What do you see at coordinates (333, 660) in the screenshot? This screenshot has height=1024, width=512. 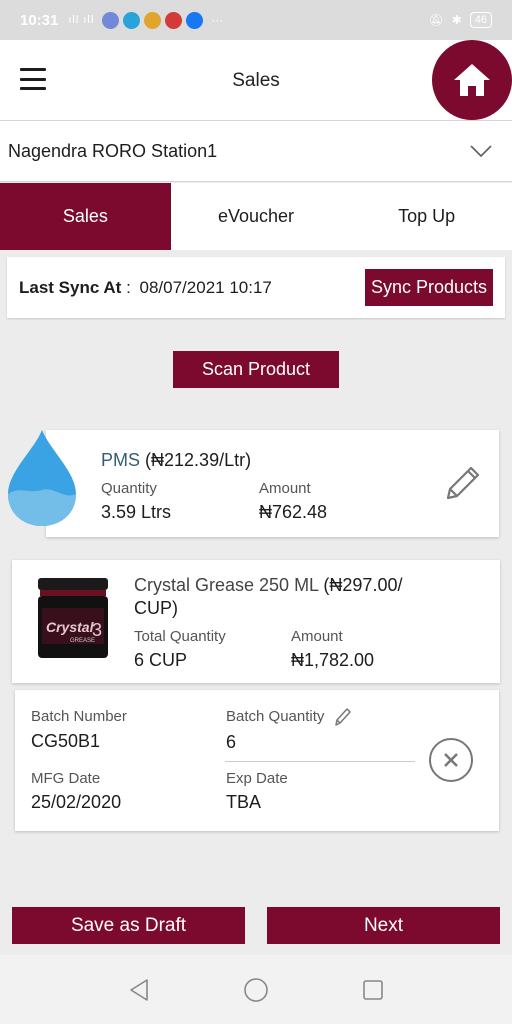 I see `amount-value: ₦1,782.00` at bounding box center [333, 660].